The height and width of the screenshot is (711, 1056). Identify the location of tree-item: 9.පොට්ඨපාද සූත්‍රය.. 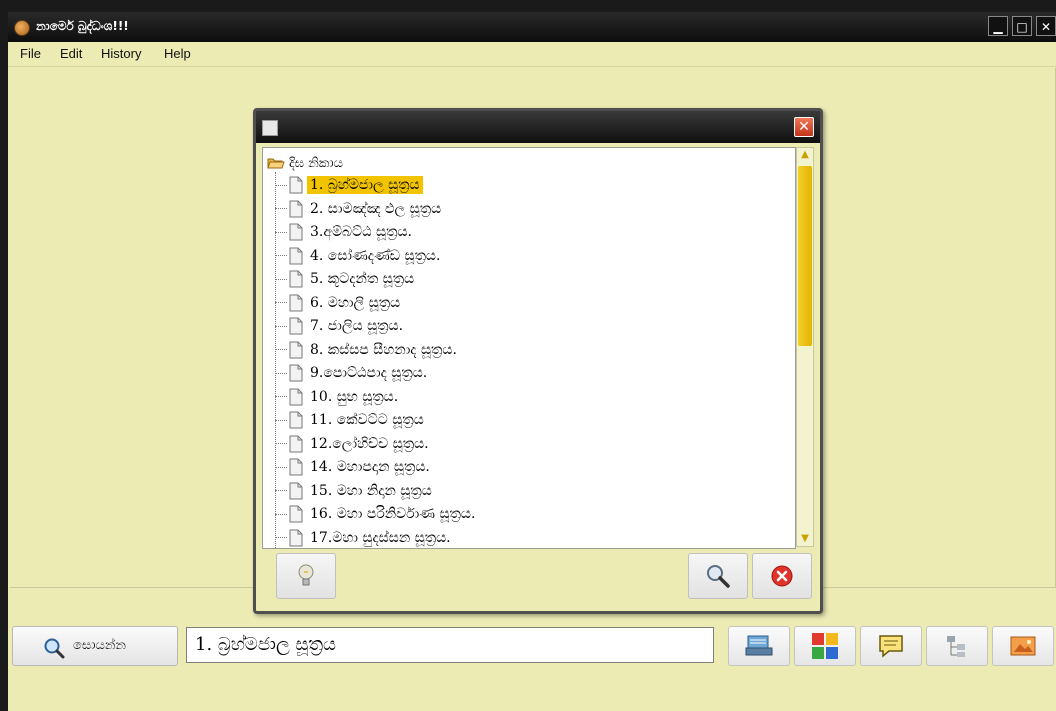
(352, 373).